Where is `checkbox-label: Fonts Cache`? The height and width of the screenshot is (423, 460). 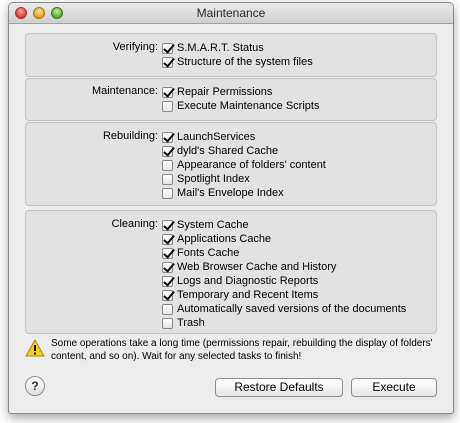 checkbox-label: Fonts Cache is located at coordinates (208, 253).